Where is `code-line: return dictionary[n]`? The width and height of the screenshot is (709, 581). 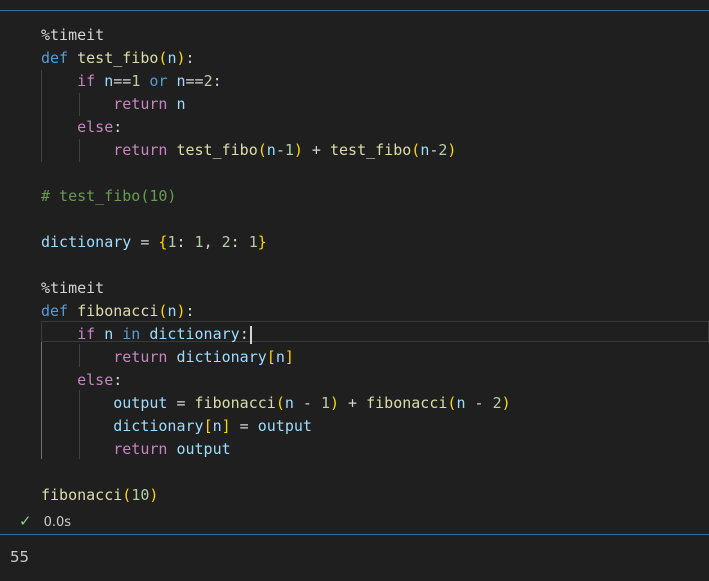 code-line: return dictionary[n] is located at coordinates (203, 357).